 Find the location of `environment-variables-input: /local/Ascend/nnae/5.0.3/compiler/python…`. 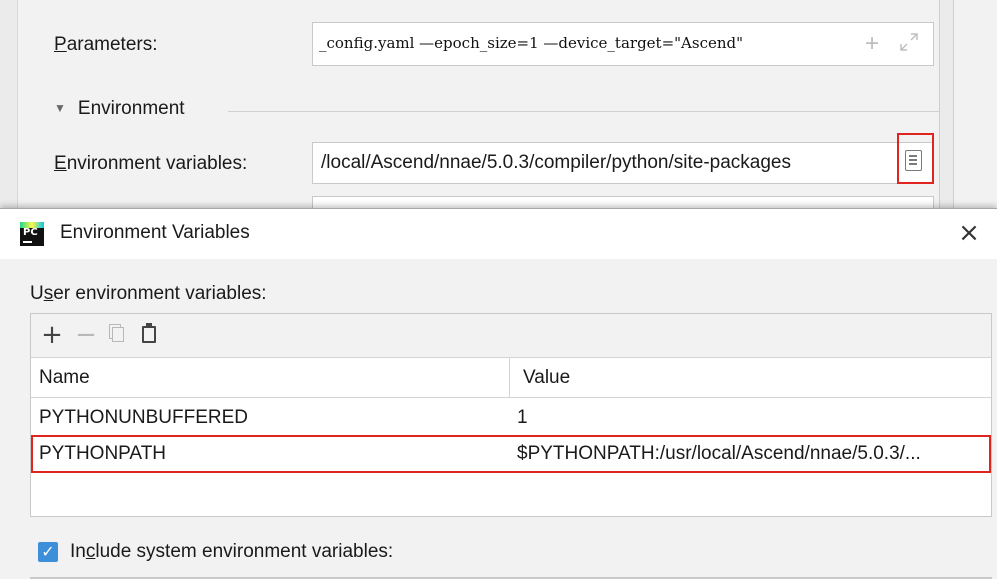

environment-variables-input: /local/Ascend/nnae/5.0.3/compiler/python… is located at coordinates (623, 163).